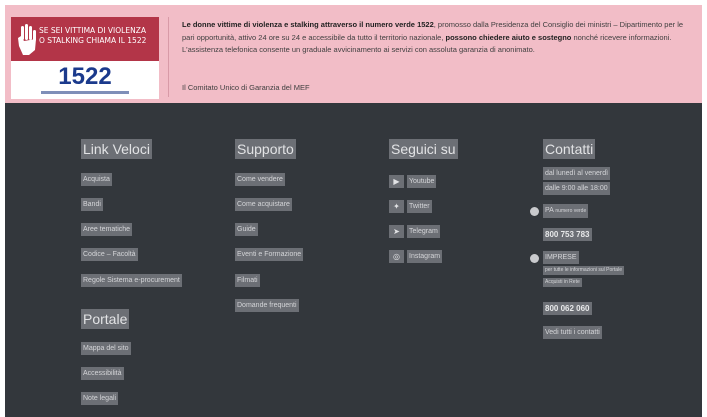  Describe the element at coordinates (168, 57) in the screenshot. I see `banner-divider` at that location.